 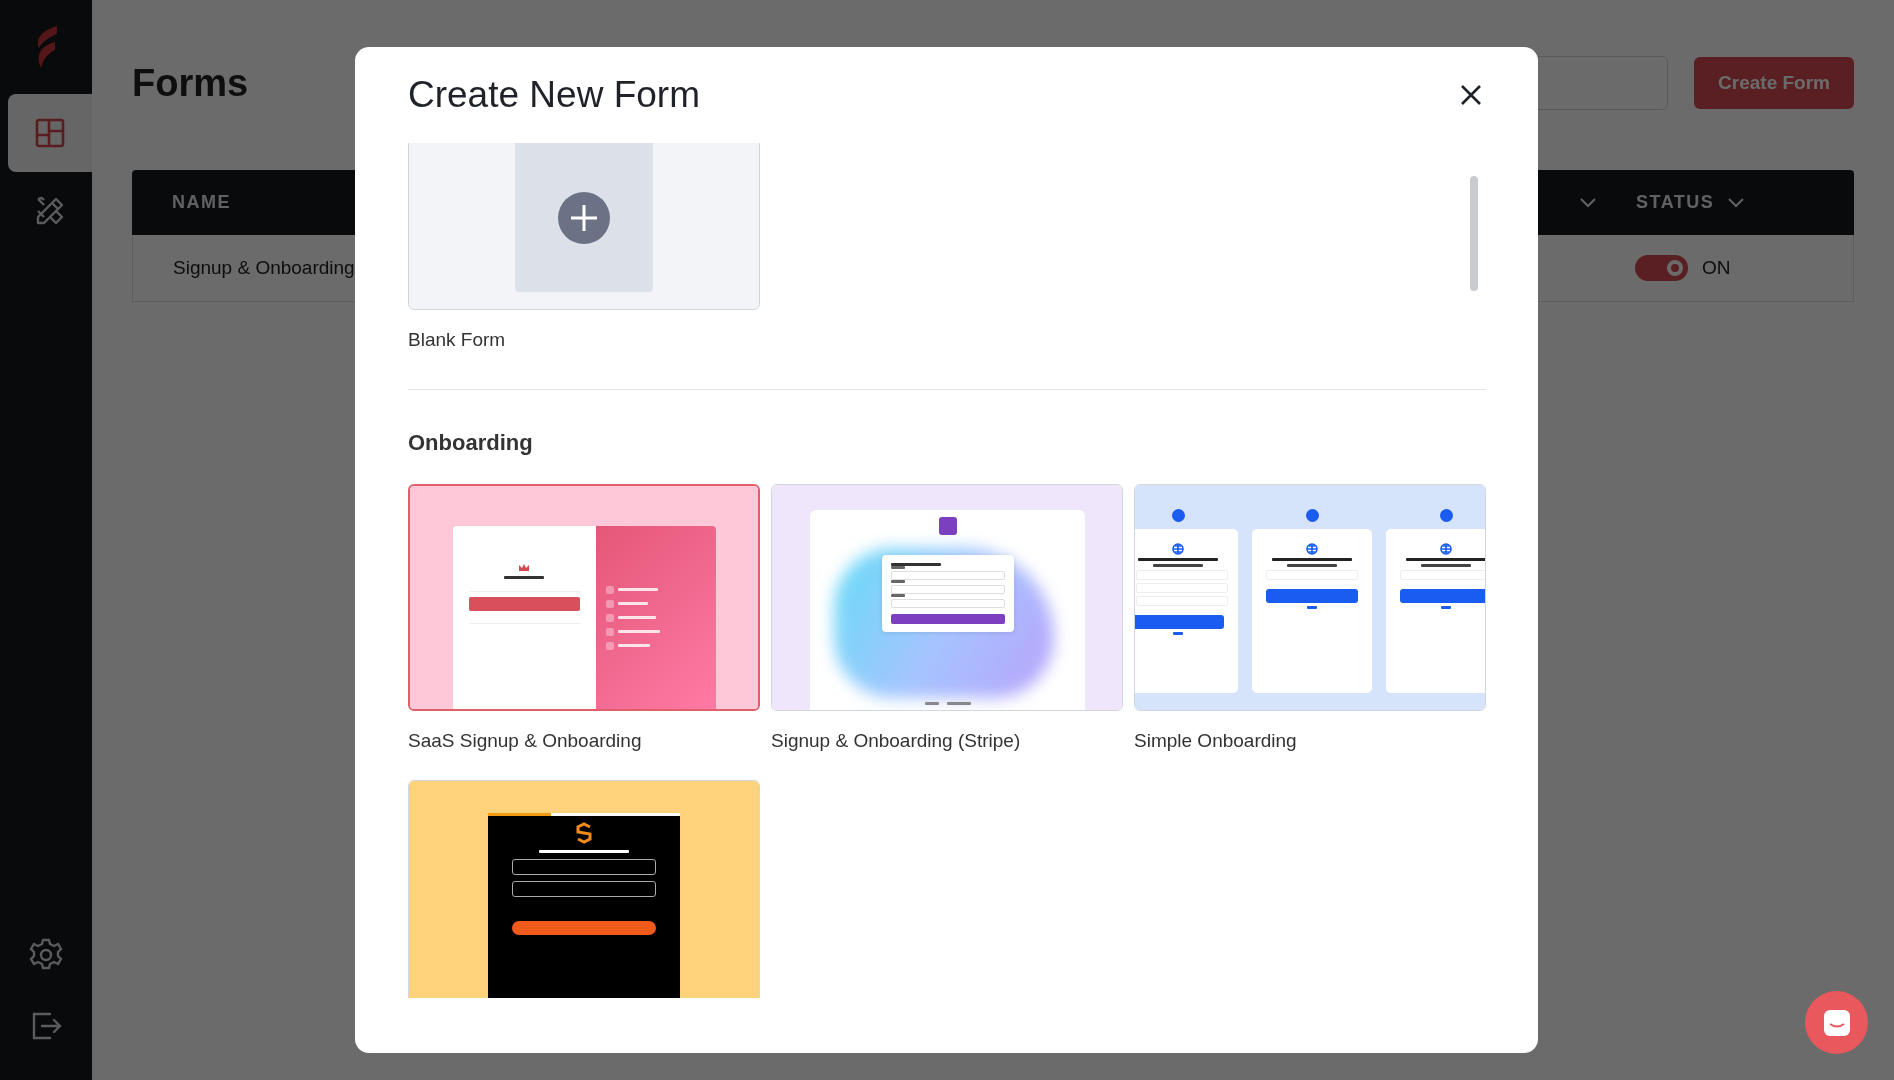 I want to click on settings-icon, so click(x=46, y=955).